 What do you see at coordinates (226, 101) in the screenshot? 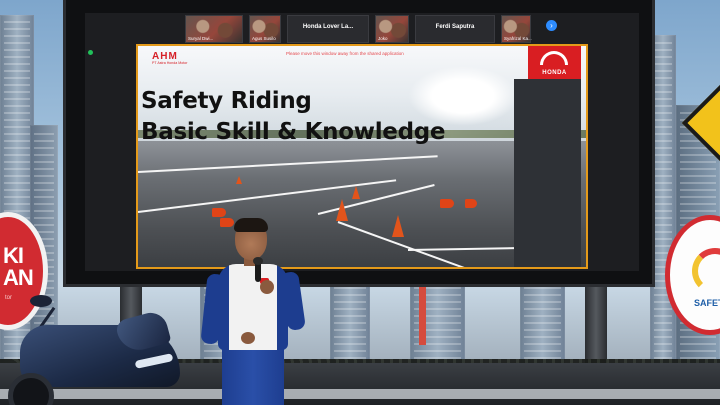
I see `slide-title-line1: Safety Riding` at bounding box center [226, 101].